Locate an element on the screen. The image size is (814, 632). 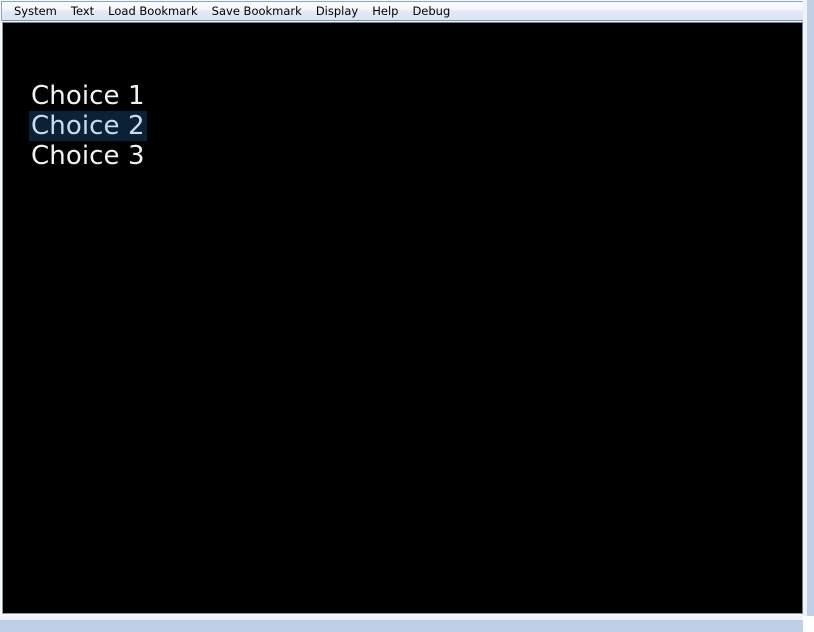
choice-item-3-label: Choice 3 is located at coordinates (88, 156).